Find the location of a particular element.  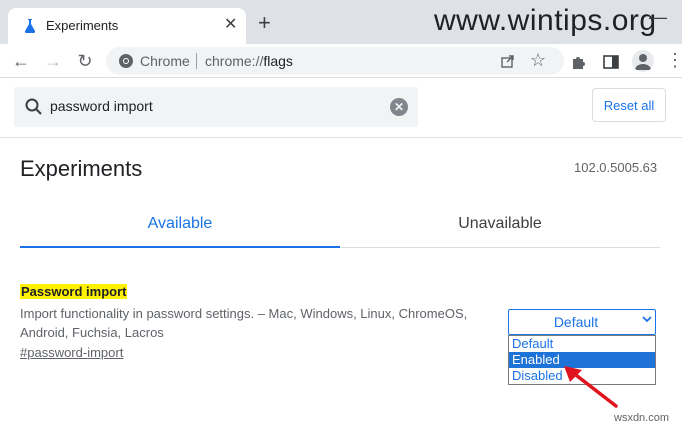

experiment-state-select: Default is located at coordinates (582, 322).